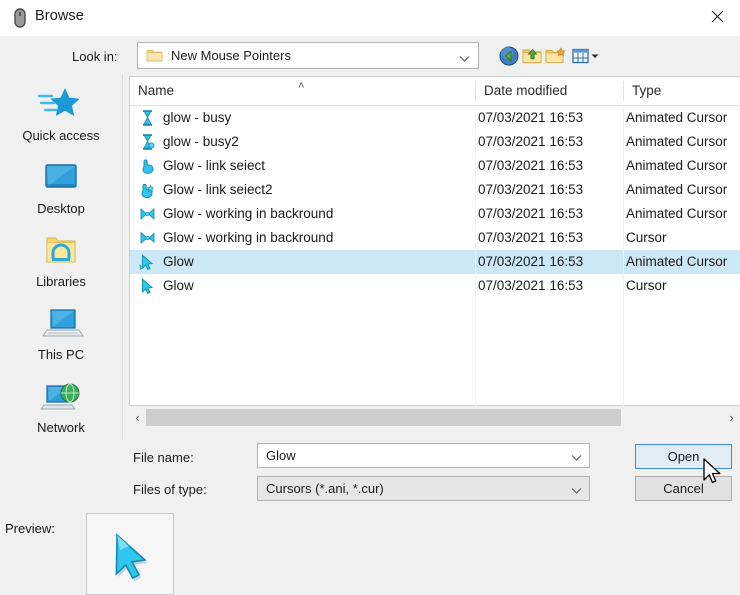 The height and width of the screenshot is (595, 740). I want to click on sidebar-item-label: Quick access, so click(61, 135).